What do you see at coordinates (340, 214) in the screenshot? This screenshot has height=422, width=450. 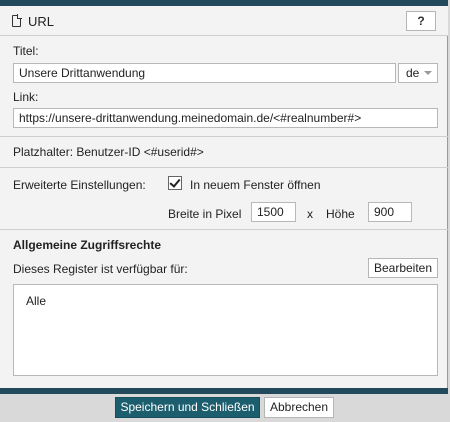 I see `height-label: Höhe` at bounding box center [340, 214].